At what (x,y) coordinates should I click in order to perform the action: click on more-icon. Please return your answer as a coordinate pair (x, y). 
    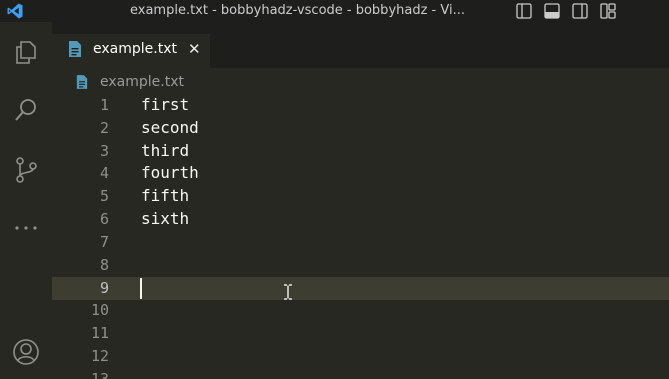
    Looking at the image, I should click on (26, 228).